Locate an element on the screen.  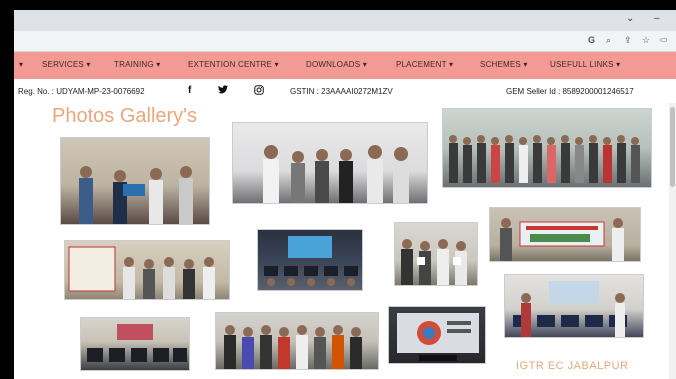
nav-item-schemes: SCHEMES ▾ is located at coordinates (504, 64).